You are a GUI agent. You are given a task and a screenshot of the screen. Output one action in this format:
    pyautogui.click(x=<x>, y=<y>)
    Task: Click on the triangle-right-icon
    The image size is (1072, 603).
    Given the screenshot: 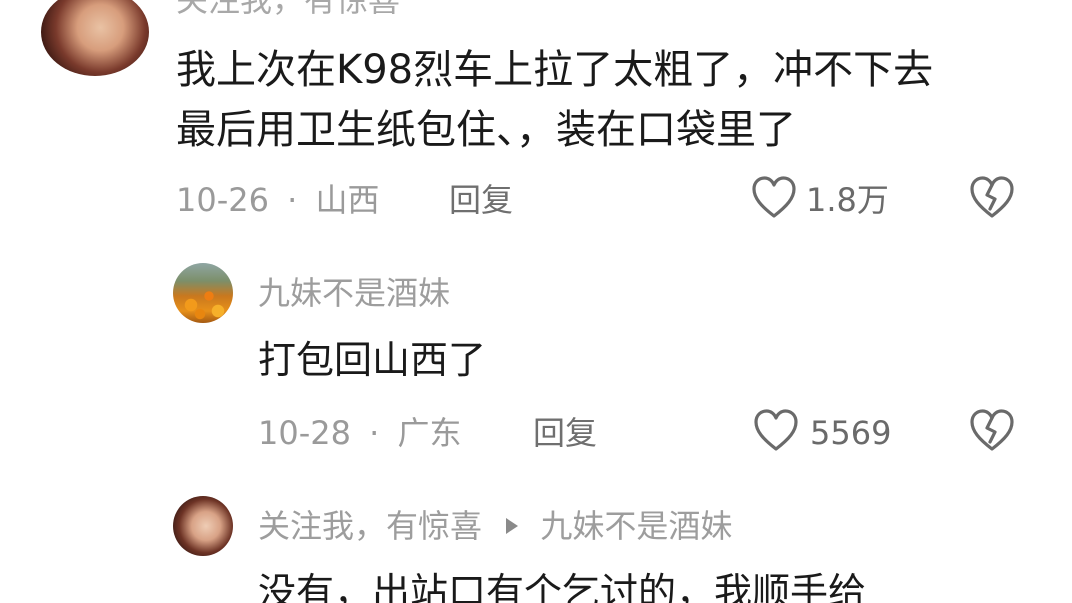 What is the action you would take?
    pyautogui.click(x=512, y=526)
    